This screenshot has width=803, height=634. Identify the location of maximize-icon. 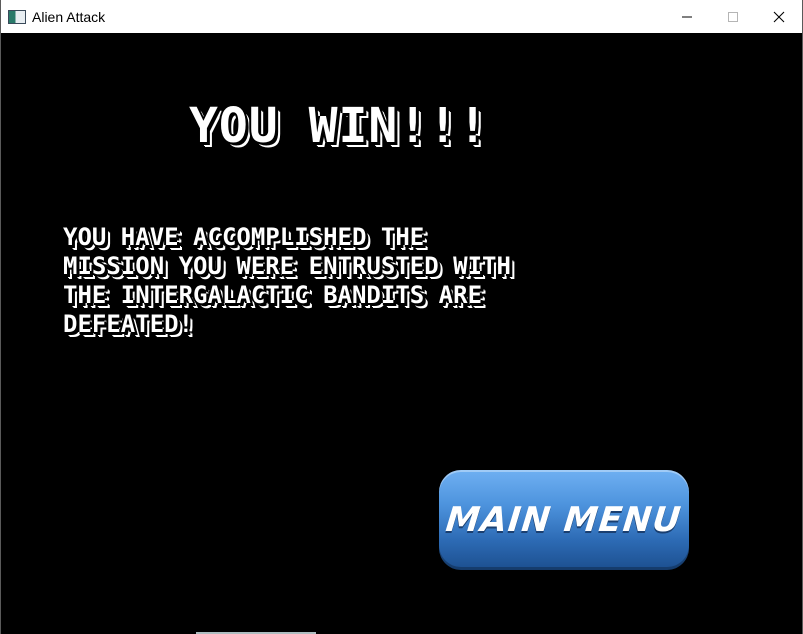
(733, 16).